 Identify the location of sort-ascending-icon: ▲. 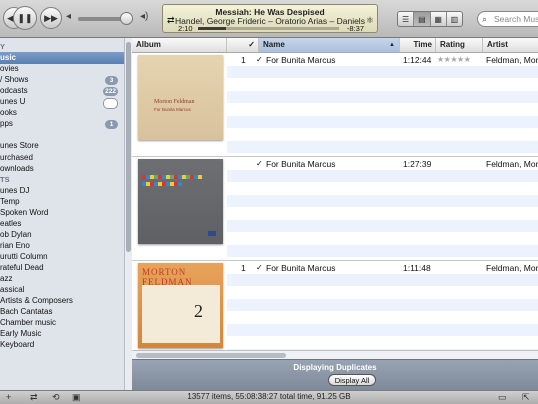
(392, 45).